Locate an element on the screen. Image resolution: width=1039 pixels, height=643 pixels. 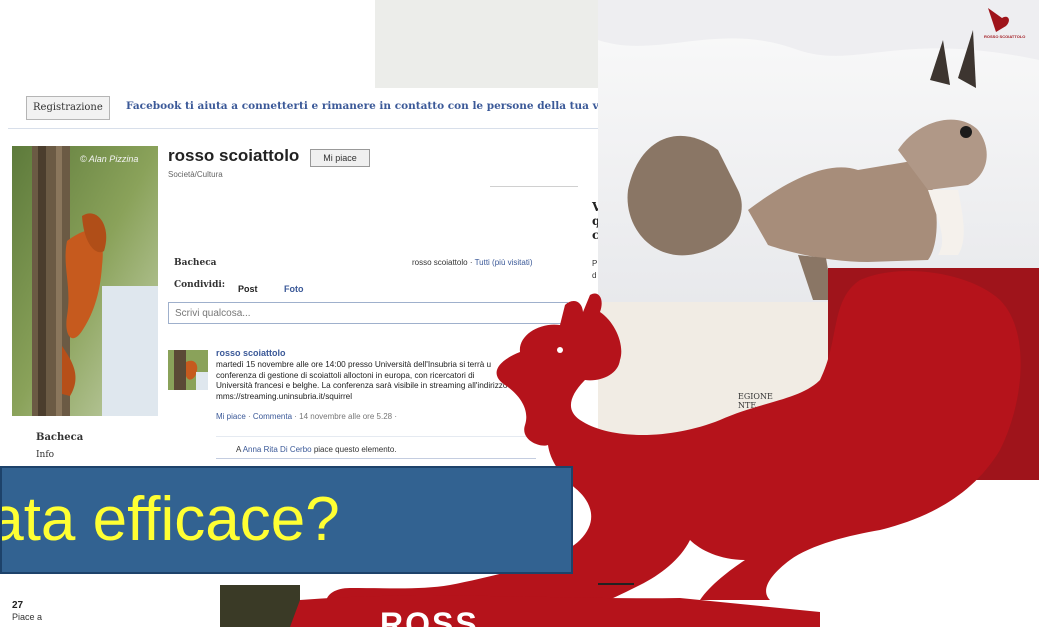
poster-title: L R is located at coordinates (871, 289).